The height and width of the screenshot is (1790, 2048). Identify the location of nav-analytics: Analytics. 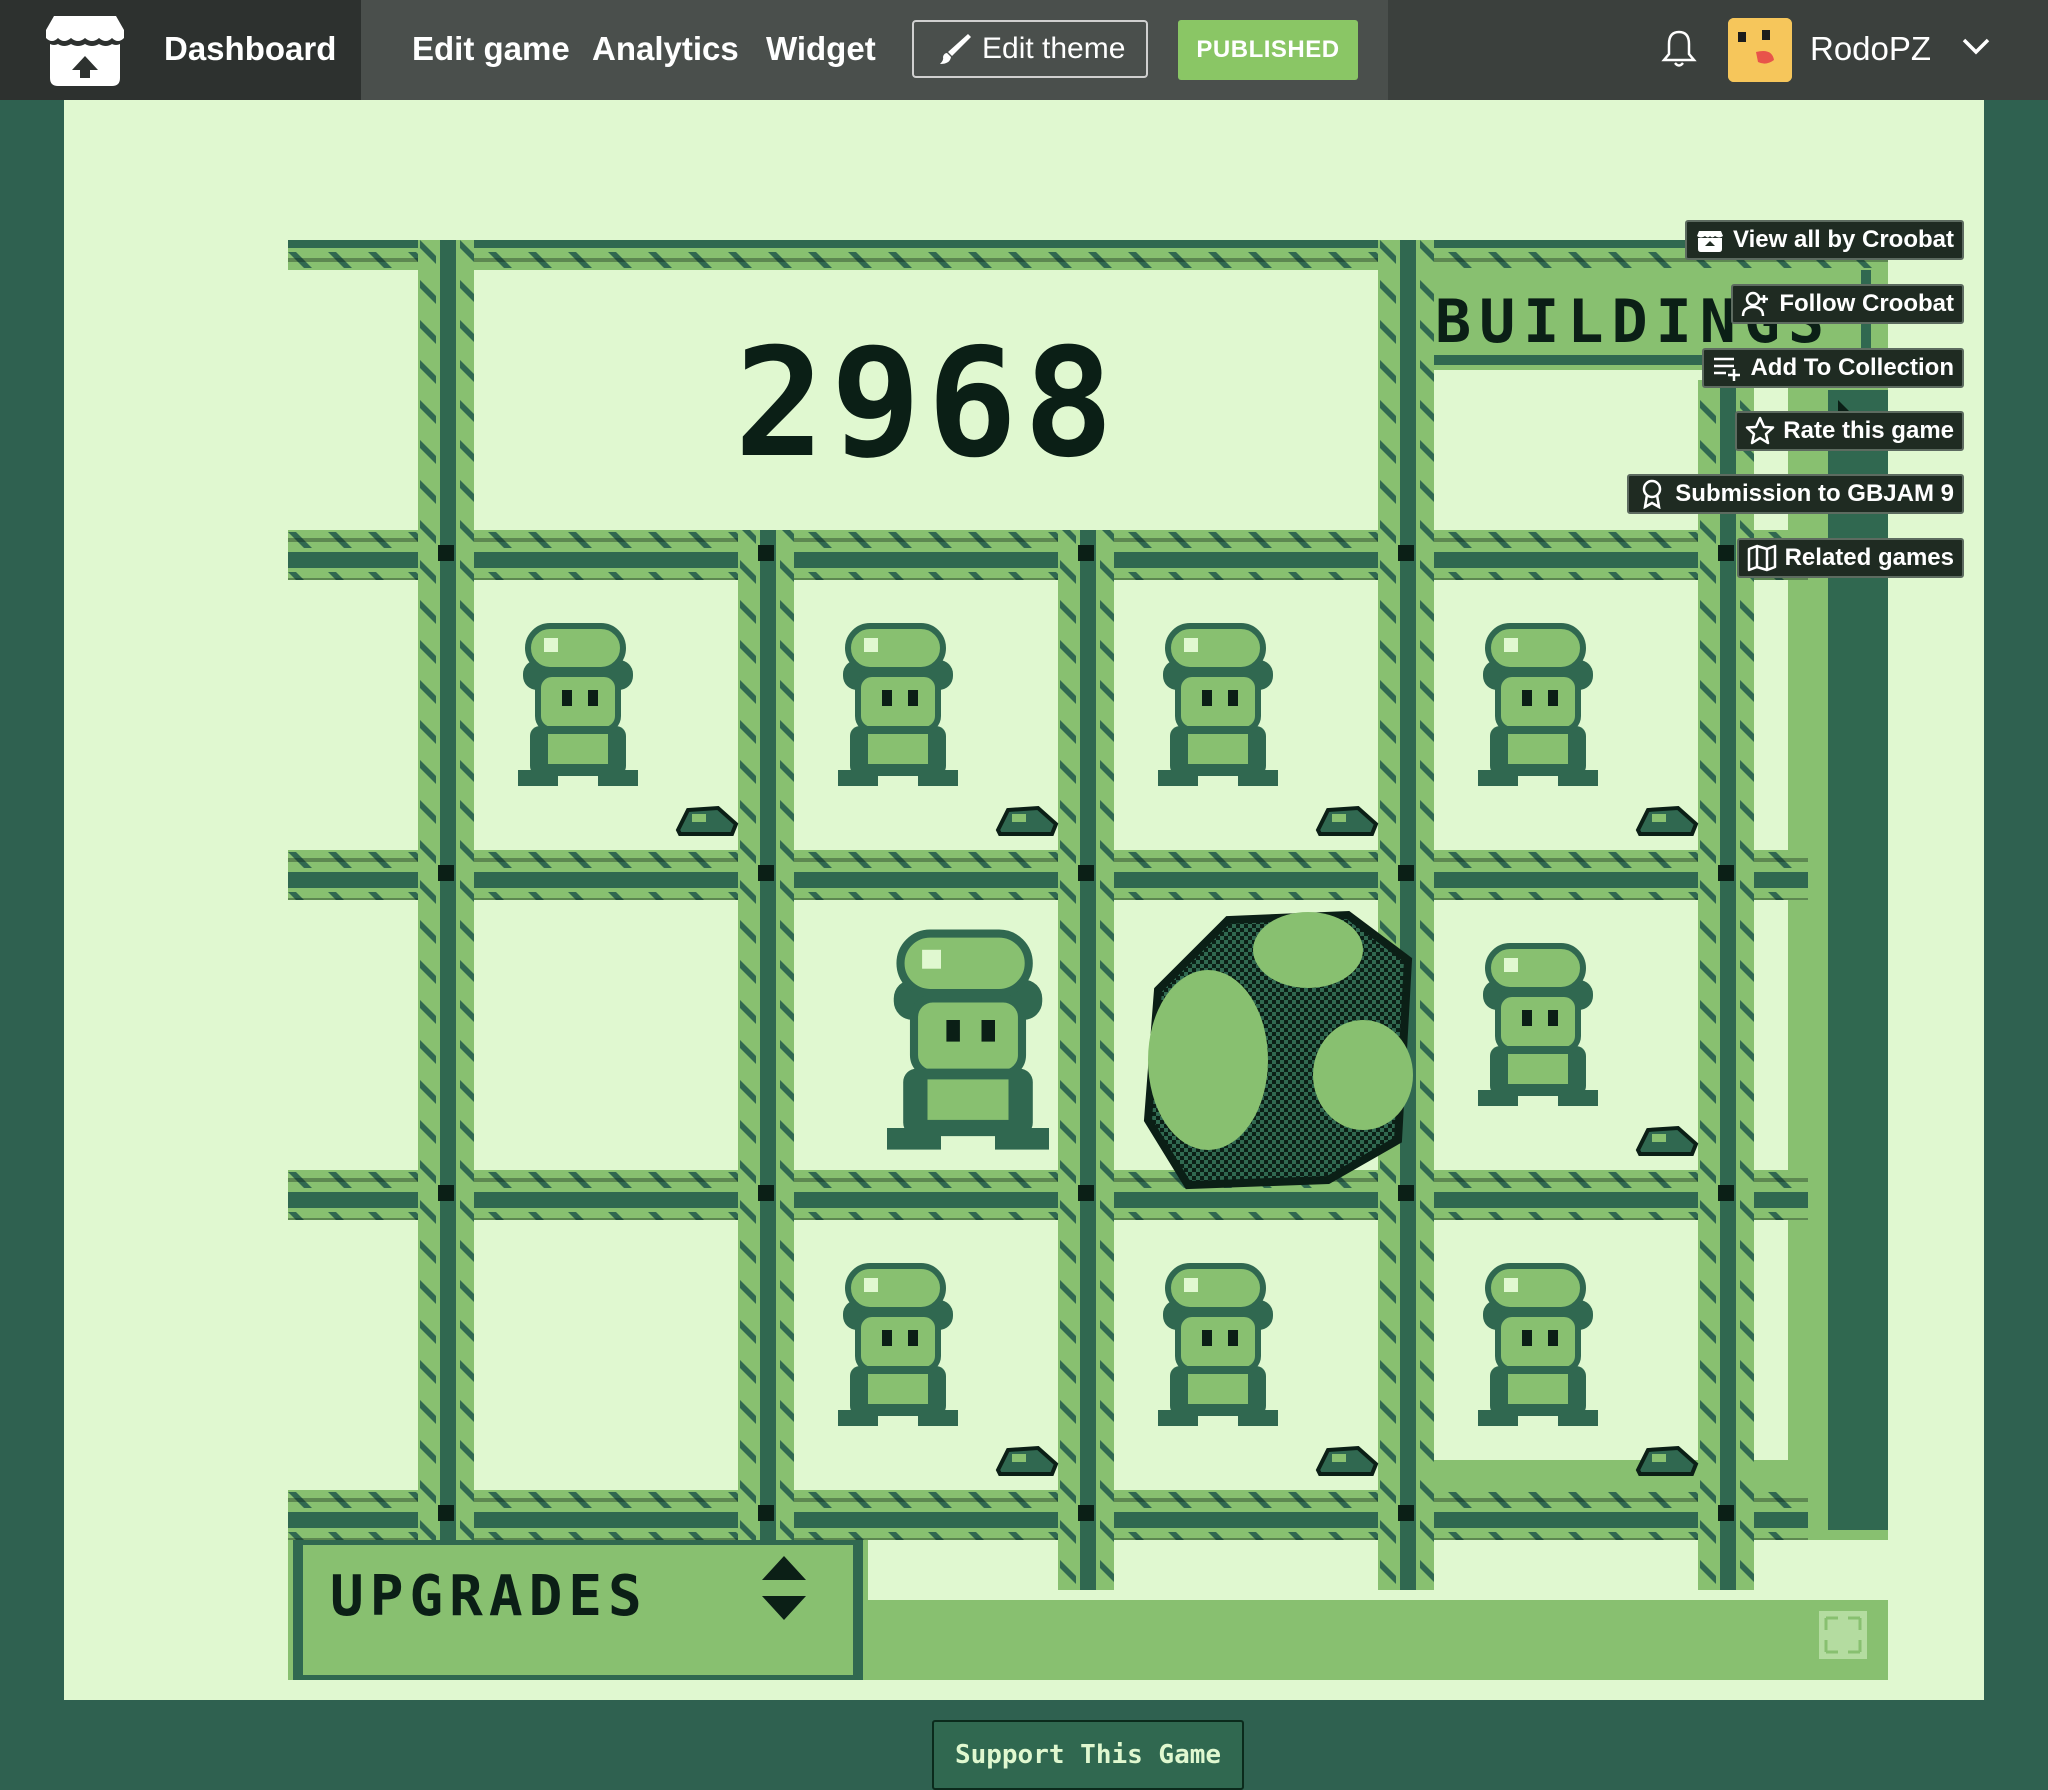
(665, 49).